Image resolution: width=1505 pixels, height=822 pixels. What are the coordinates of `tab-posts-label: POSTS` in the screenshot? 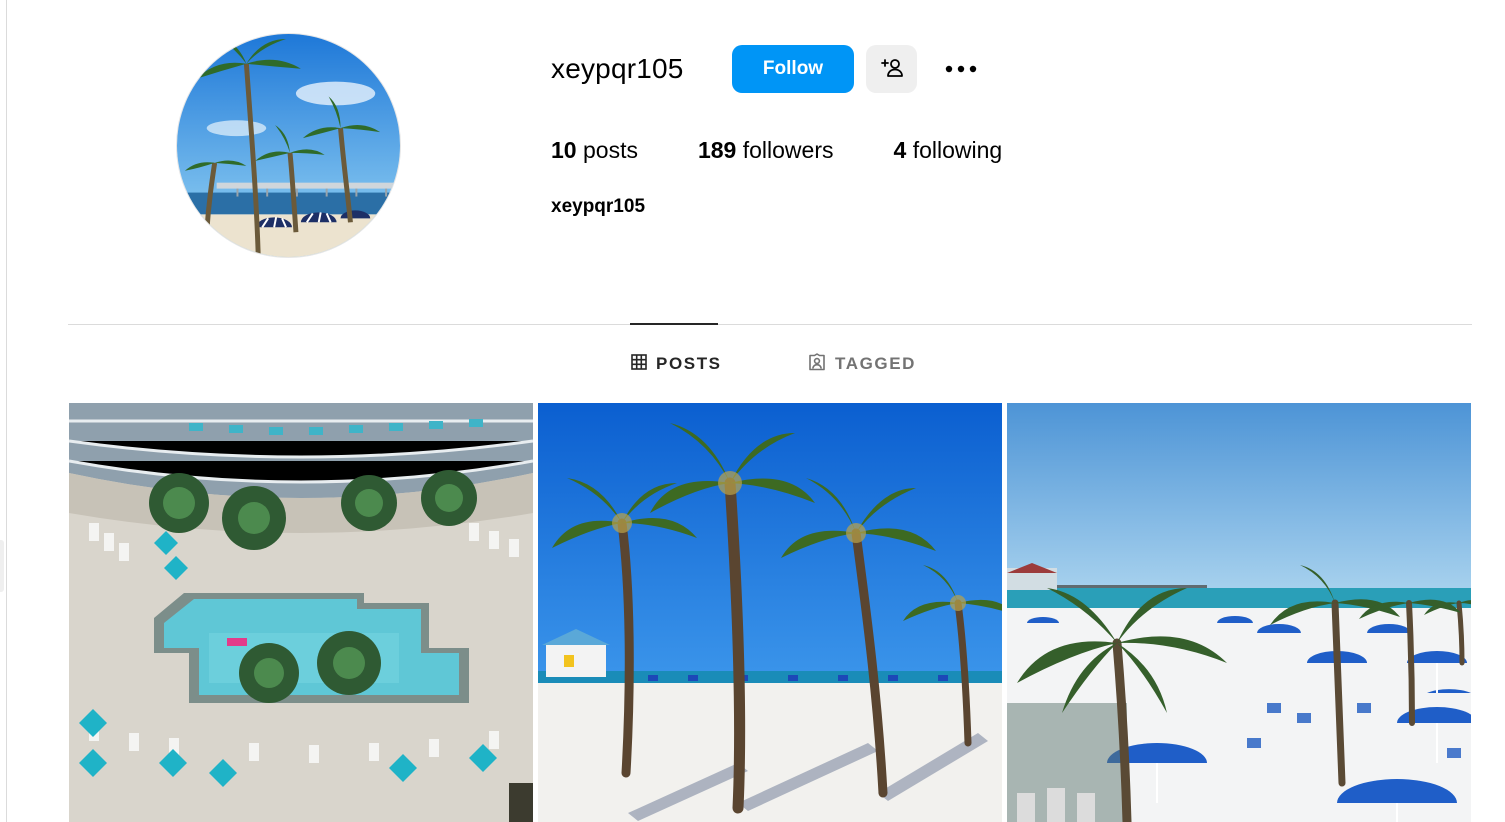 It's located at (689, 363).